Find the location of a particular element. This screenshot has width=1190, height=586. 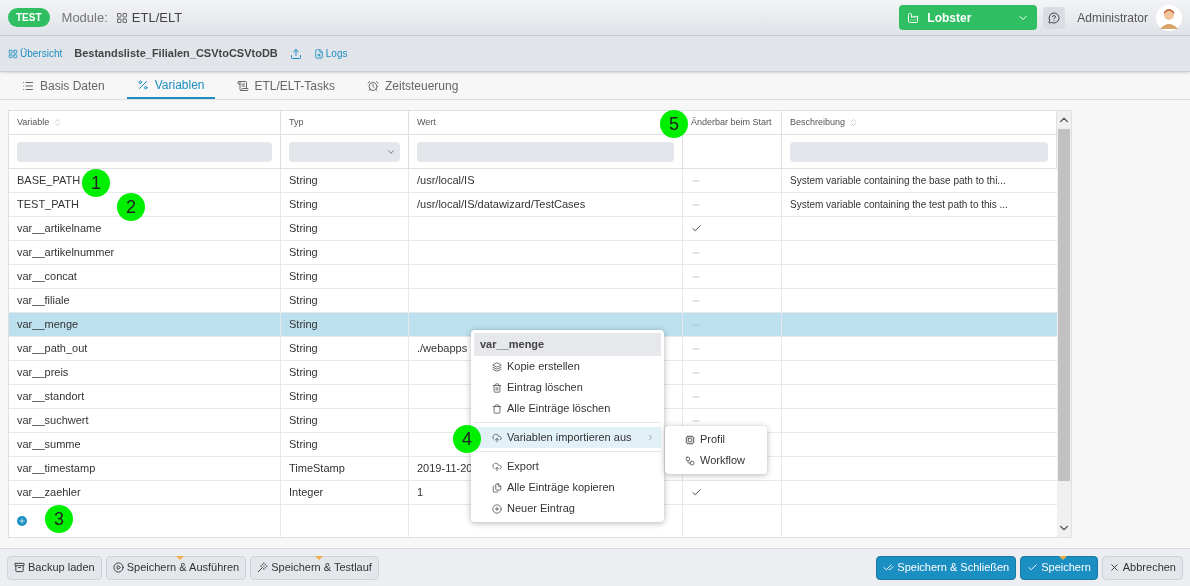

table-cell-text: var__path_out is located at coordinates (52, 349).